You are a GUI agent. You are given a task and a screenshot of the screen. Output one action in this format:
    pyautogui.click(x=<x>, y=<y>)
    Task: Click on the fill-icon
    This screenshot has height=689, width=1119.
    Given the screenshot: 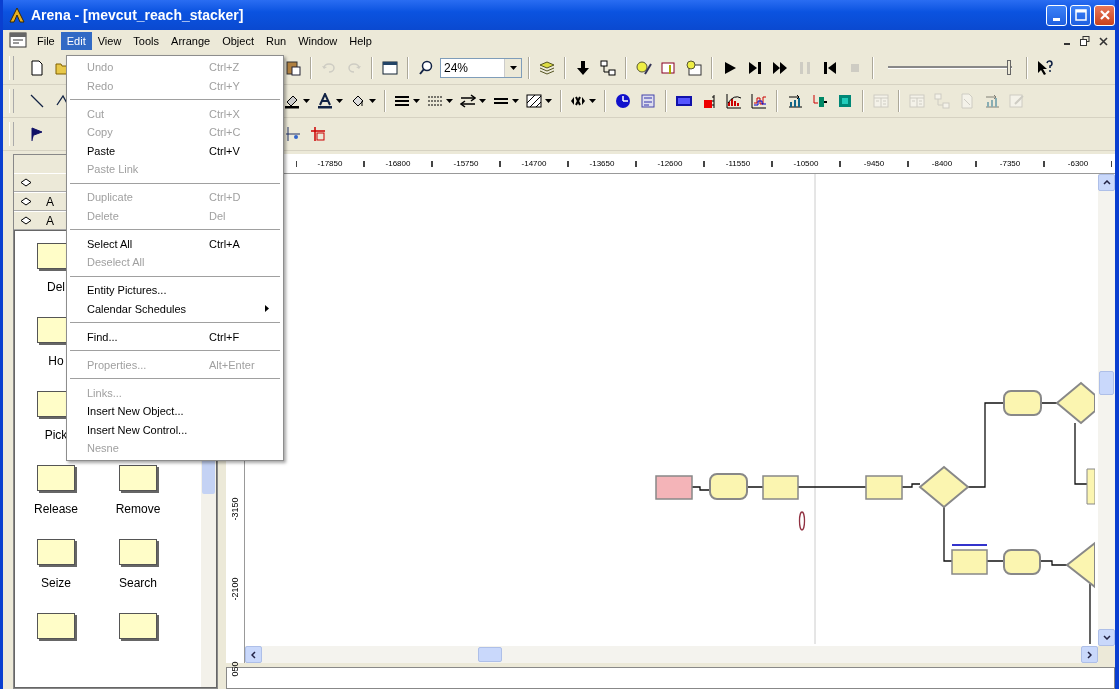 What is the action you would take?
    pyautogui.click(x=358, y=101)
    